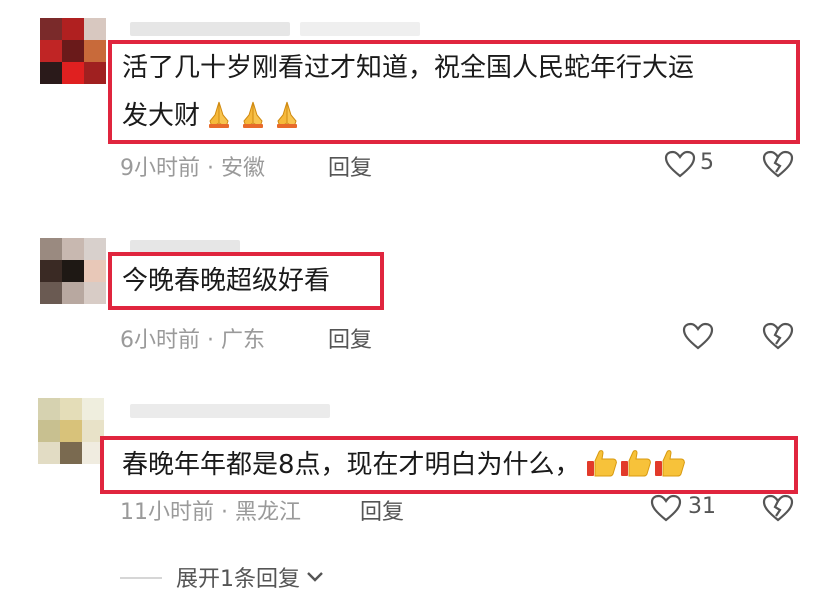  What do you see at coordinates (141, 578) in the screenshot?
I see `divider` at bounding box center [141, 578].